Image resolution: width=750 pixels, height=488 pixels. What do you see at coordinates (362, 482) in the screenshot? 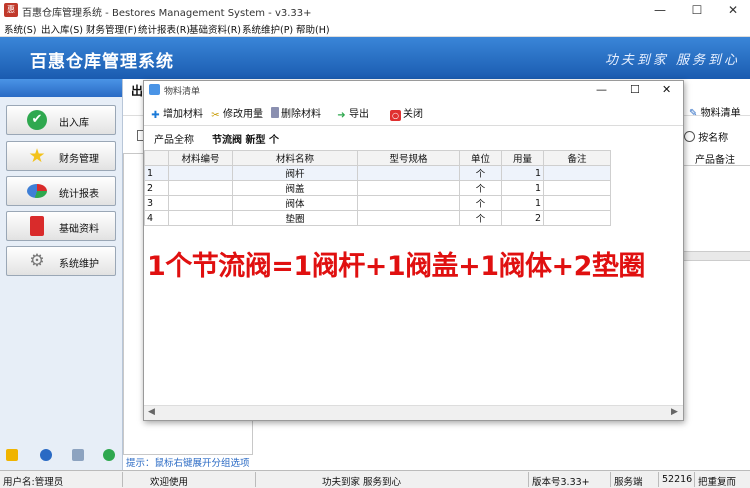
I see `status-slogan: 功夫到家 服务到心` at bounding box center [362, 482].